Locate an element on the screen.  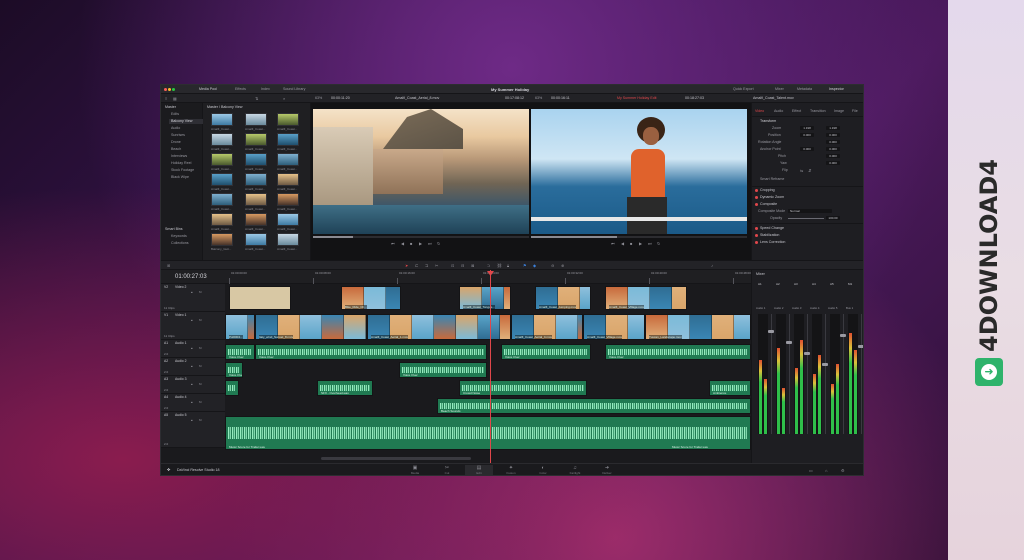
inspector-tab-transition: Transition is located at coordinates (818, 111).